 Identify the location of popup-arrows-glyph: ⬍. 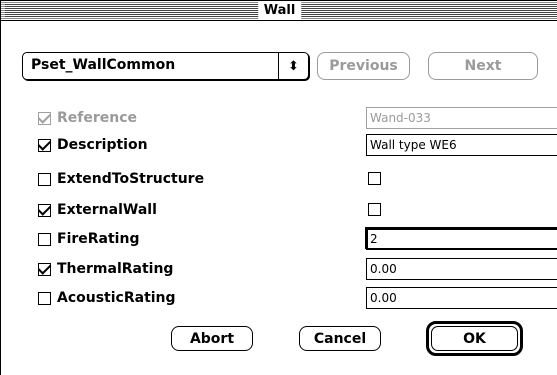
(293, 66).